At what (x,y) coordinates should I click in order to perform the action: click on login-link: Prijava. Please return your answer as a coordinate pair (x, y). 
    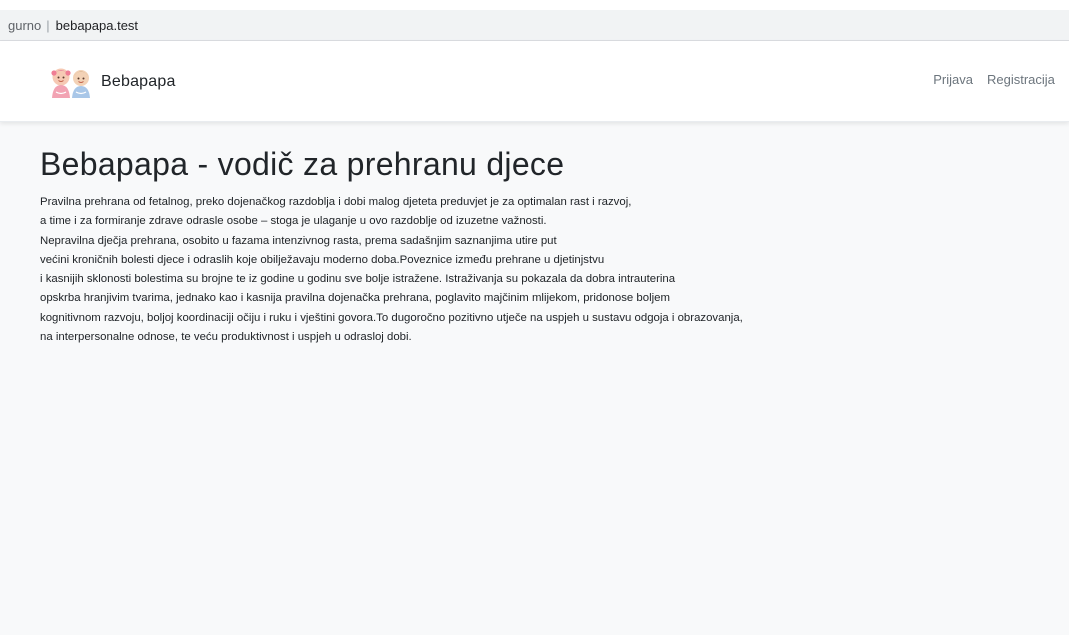
    Looking at the image, I should click on (953, 79).